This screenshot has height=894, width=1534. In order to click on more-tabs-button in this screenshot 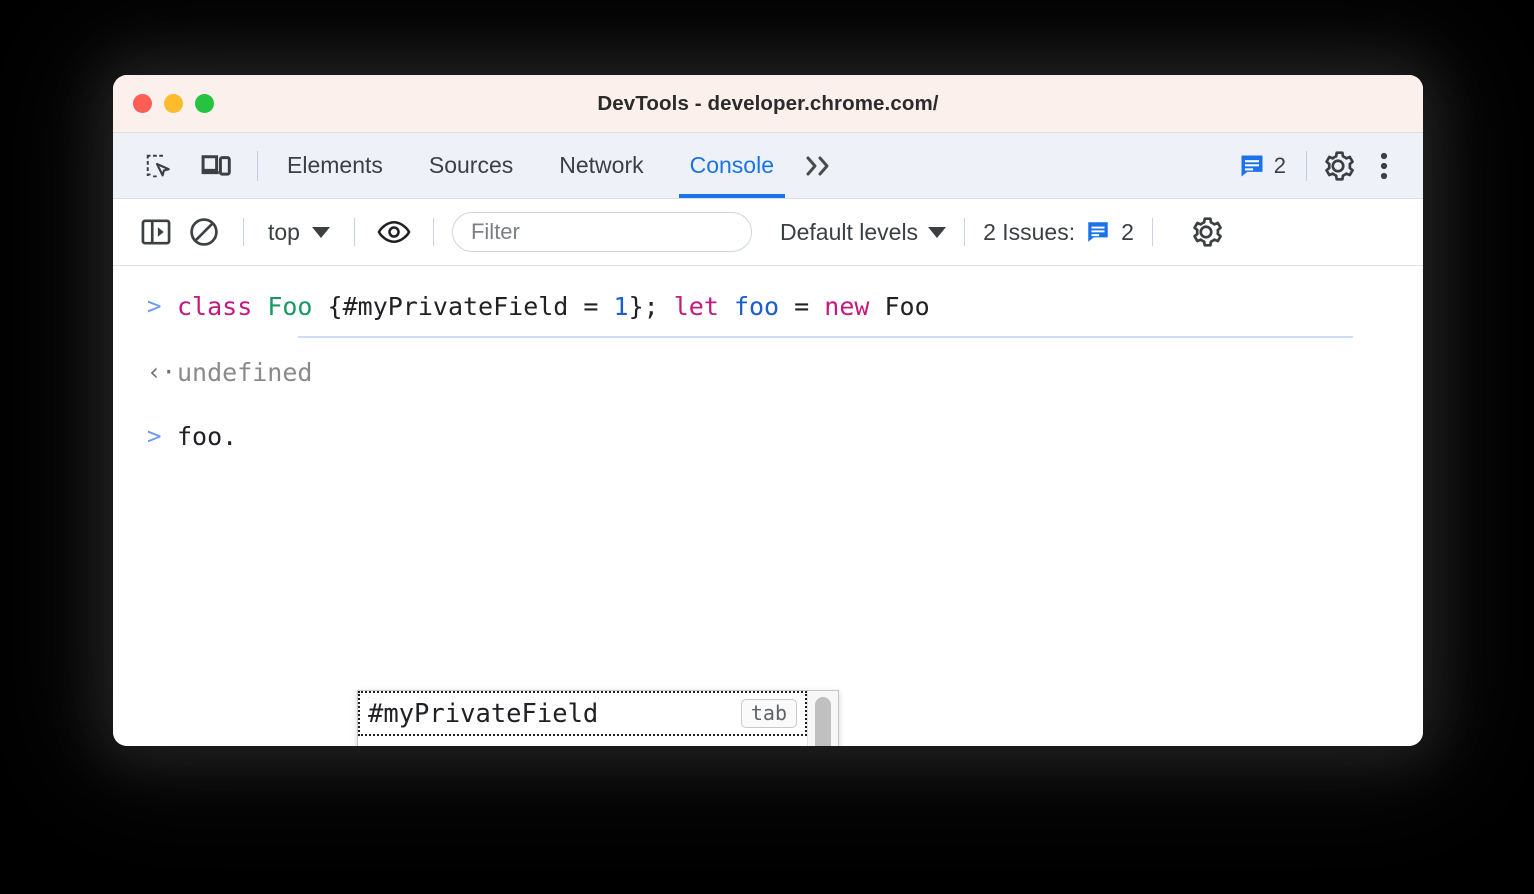, I will do `click(824, 166)`.